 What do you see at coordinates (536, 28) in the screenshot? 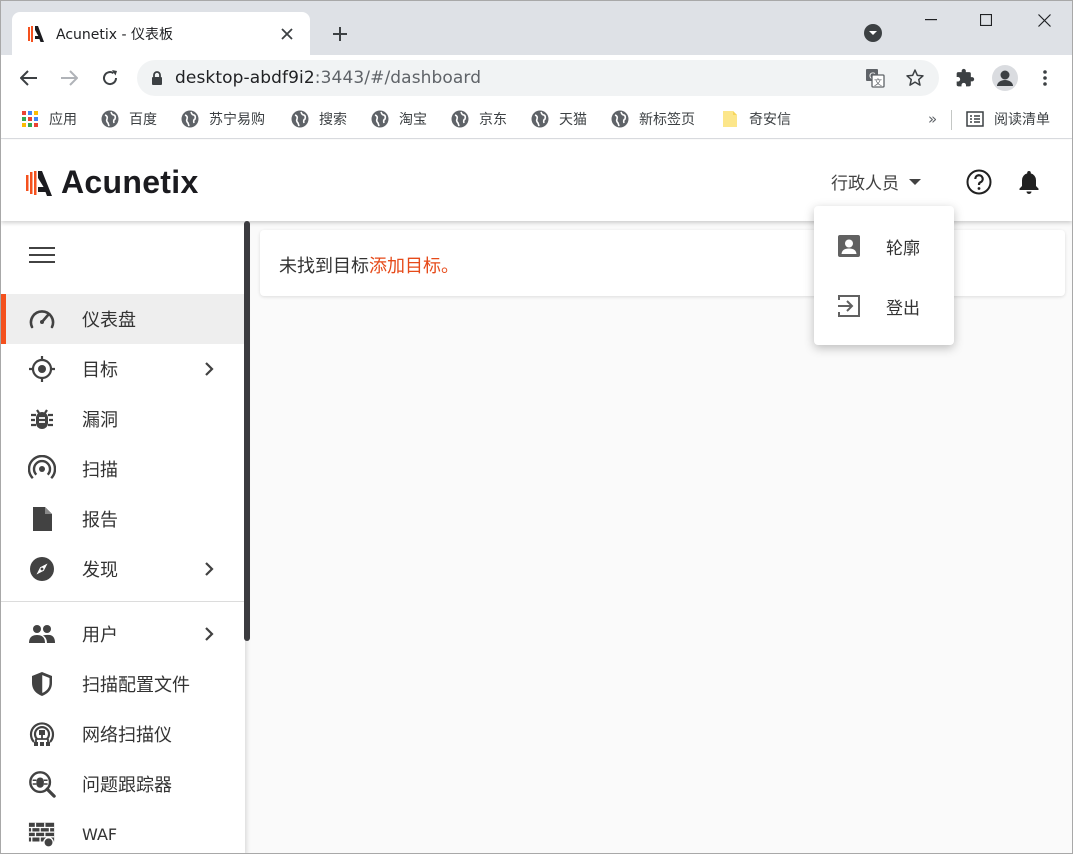
I see `tab-strip: Acunetix - 仪表板` at bounding box center [536, 28].